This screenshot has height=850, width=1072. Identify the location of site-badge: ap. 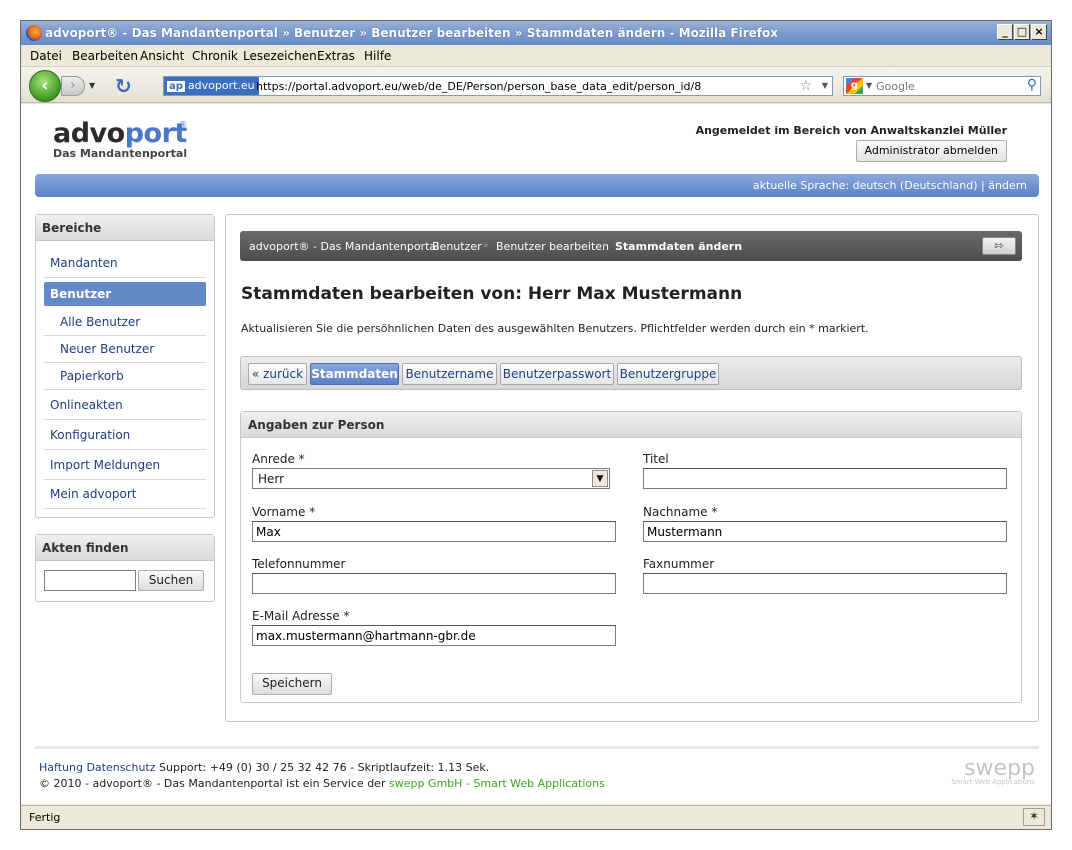
(176, 86).